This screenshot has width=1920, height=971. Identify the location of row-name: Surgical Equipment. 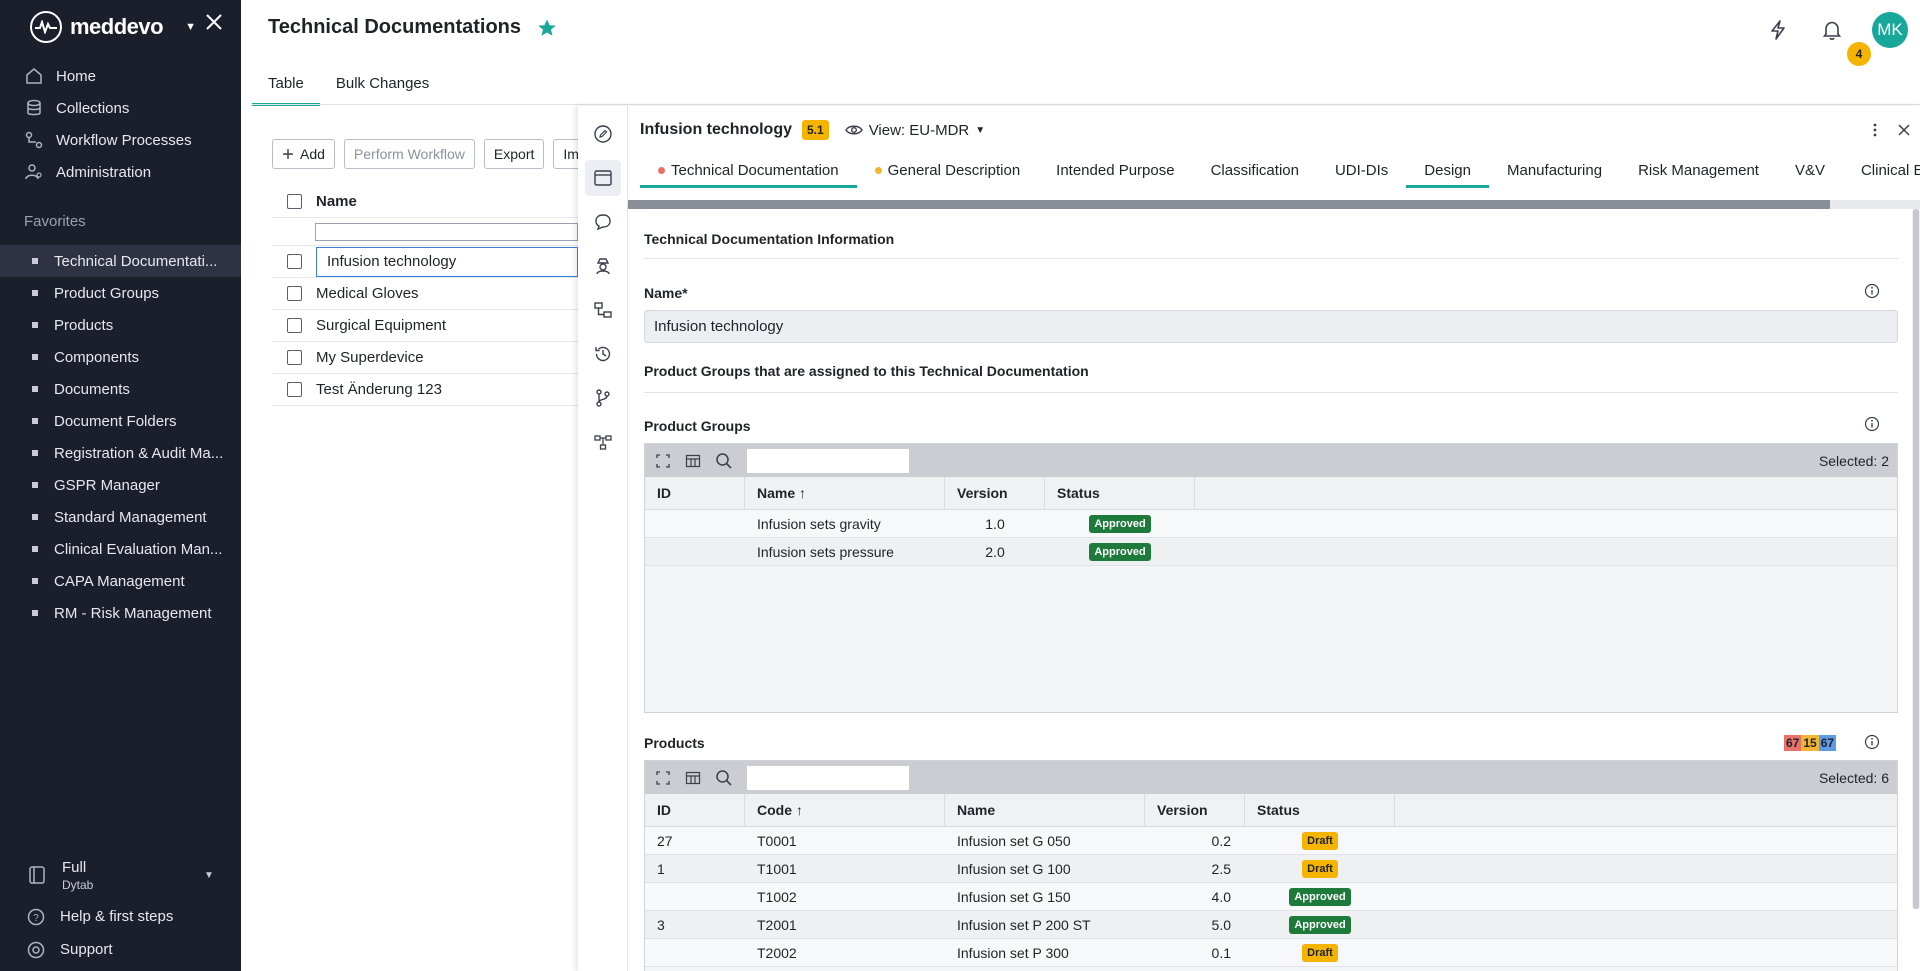
(381, 325).